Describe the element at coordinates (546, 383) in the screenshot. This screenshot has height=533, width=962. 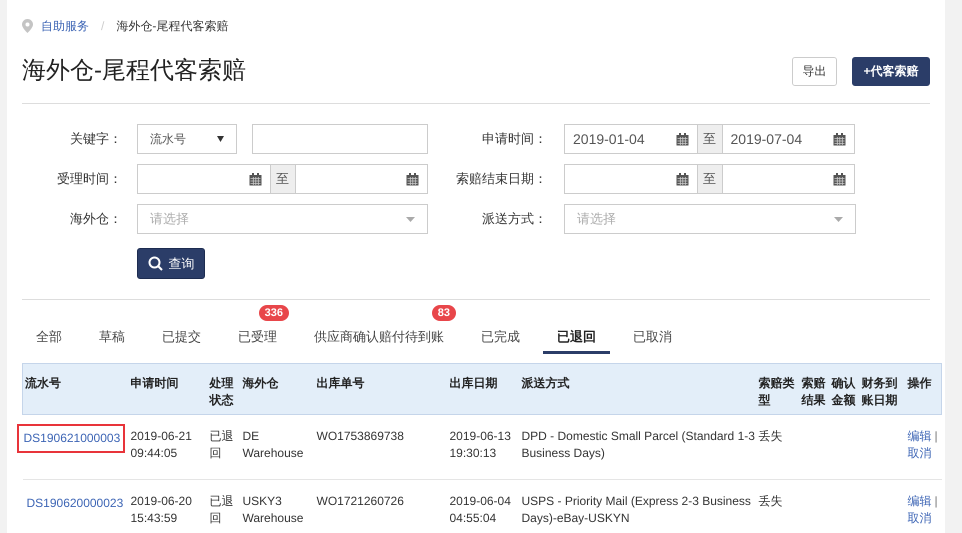
I see `column-header: 派送方式` at that location.